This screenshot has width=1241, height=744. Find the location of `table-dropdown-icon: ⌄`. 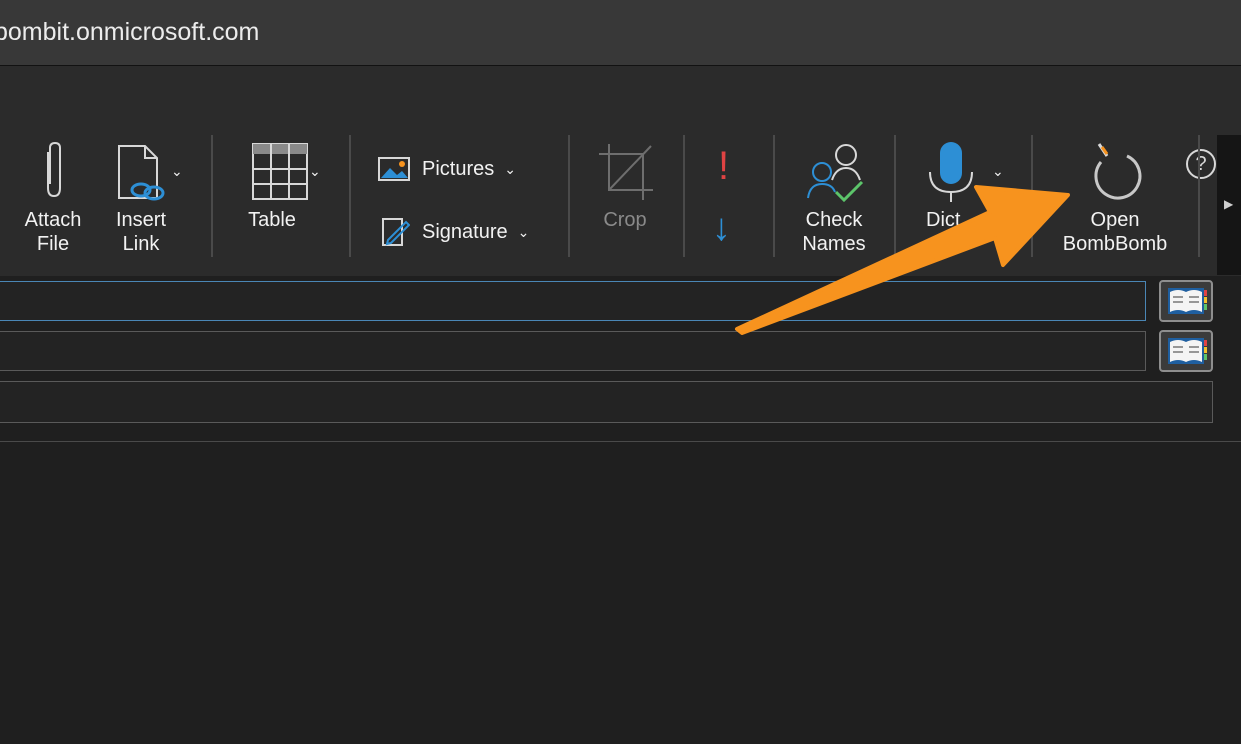

table-dropdown-icon: ⌄ is located at coordinates (315, 171).